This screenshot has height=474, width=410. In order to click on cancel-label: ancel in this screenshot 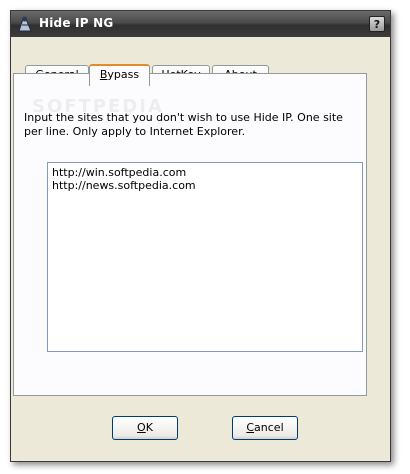, I will do `click(269, 427)`.